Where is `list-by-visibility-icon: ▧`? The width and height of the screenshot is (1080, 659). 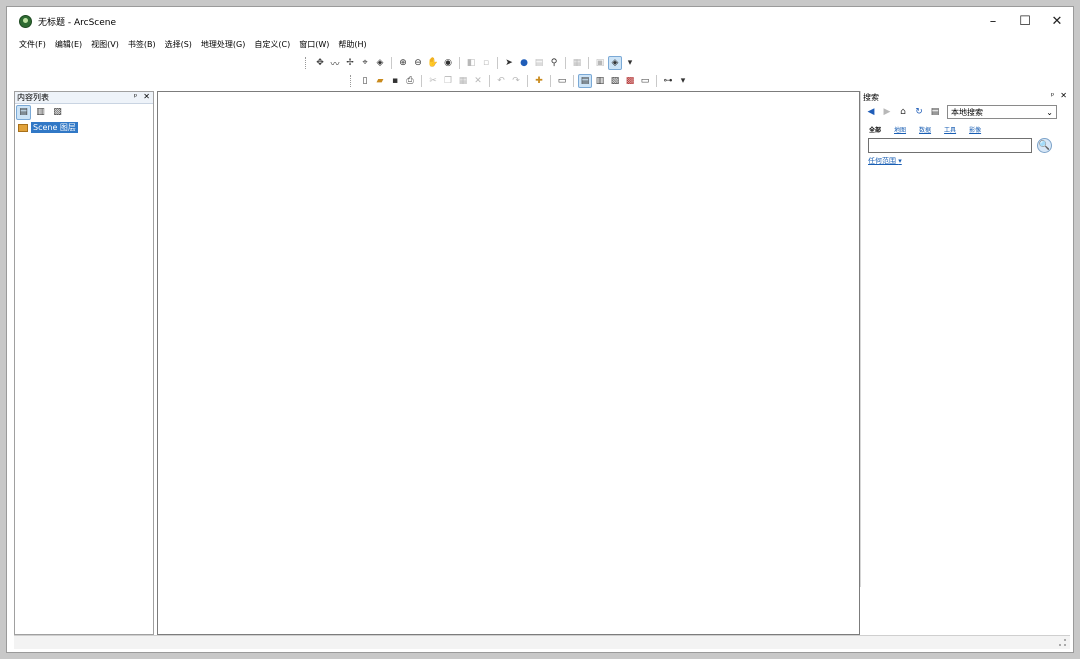
list-by-visibility-icon: ▧ is located at coordinates (57, 112).